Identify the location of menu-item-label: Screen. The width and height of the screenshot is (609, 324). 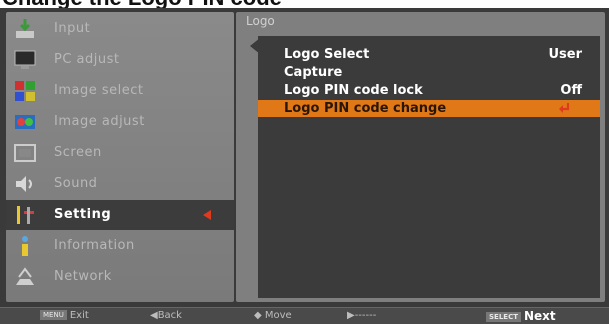
(78, 152).